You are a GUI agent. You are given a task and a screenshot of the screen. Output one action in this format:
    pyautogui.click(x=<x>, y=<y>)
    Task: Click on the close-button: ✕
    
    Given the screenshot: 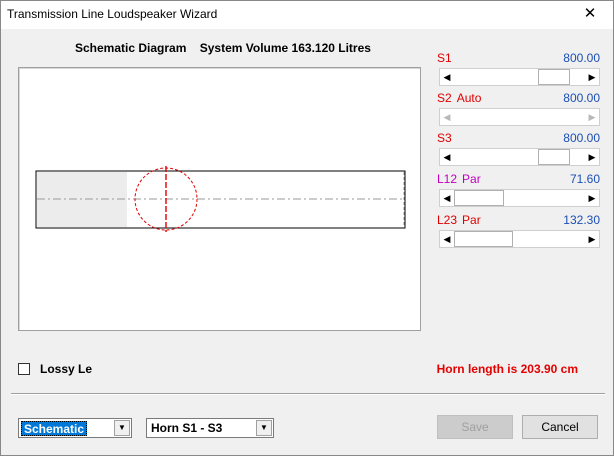 What is the action you would take?
    pyautogui.click(x=590, y=15)
    